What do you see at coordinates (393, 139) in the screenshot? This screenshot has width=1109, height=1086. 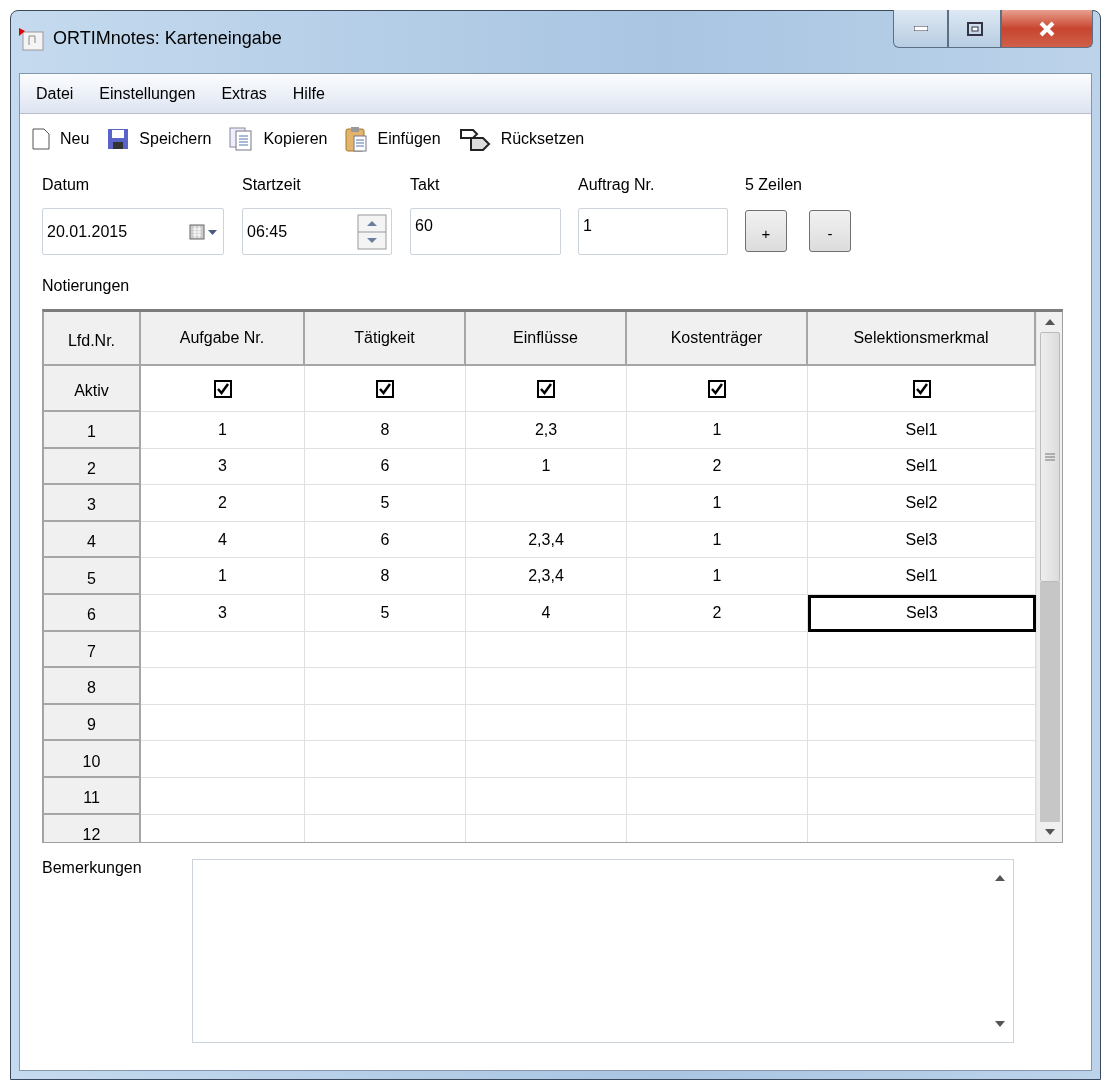 I see `toolbar-button: Einfügen` at bounding box center [393, 139].